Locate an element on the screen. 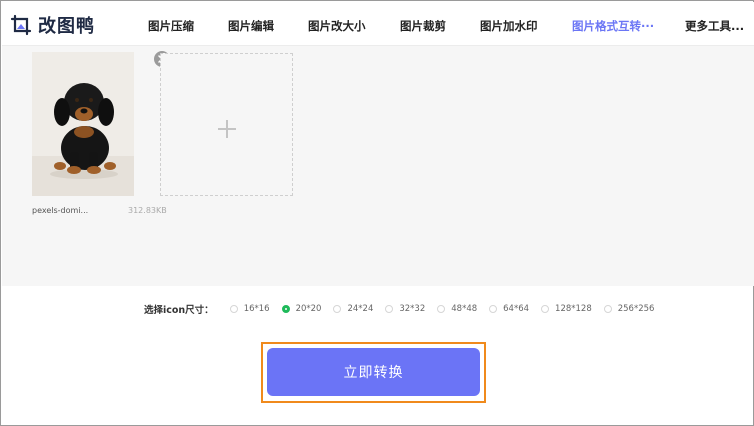 Image resolution: width=754 pixels, height=426 pixels. file-size: 312.83KB is located at coordinates (147, 210).